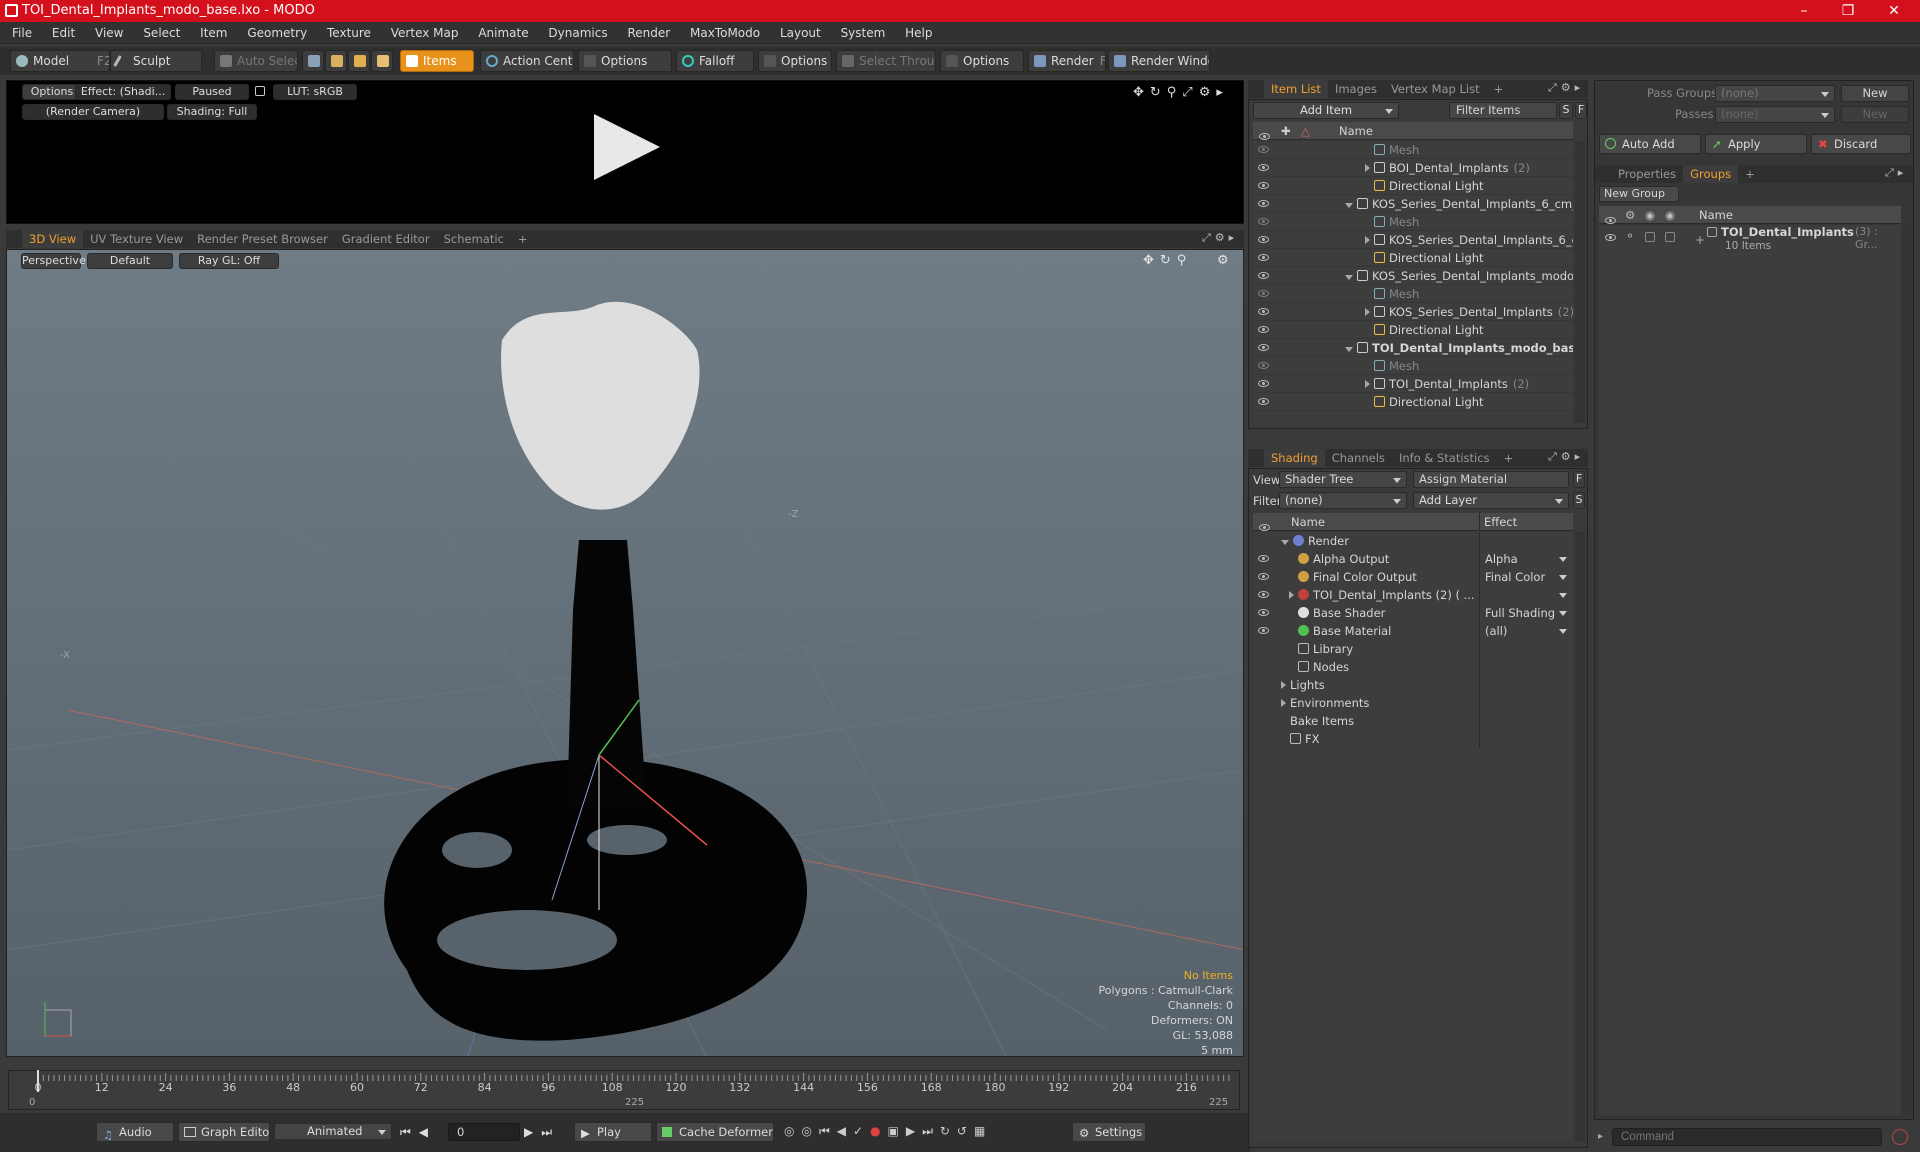  What do you see at coordinates (1413, 559) in the screenshot?
I see `shader-tree-row: Alpha Output Alpha` at bounding box center [1413, 559].